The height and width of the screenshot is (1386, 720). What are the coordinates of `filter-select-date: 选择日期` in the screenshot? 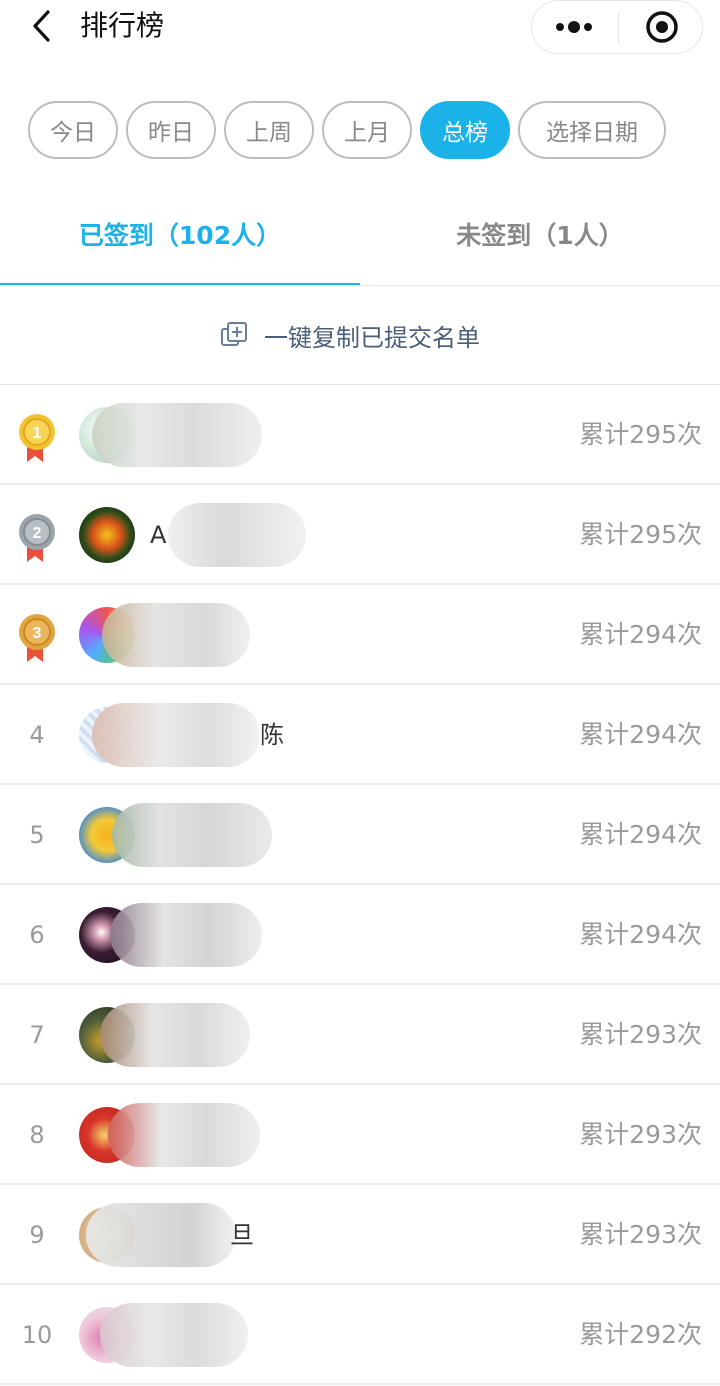 It's located at (592, 130).